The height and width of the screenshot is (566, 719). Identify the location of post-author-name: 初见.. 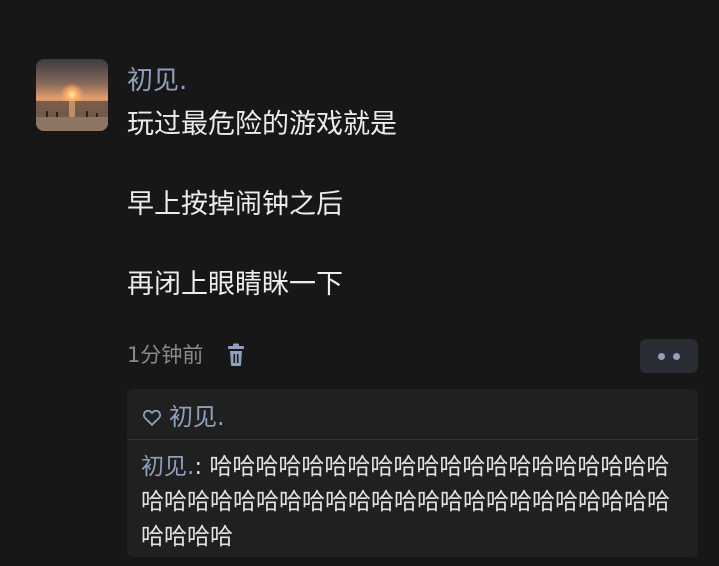
(157, 81).